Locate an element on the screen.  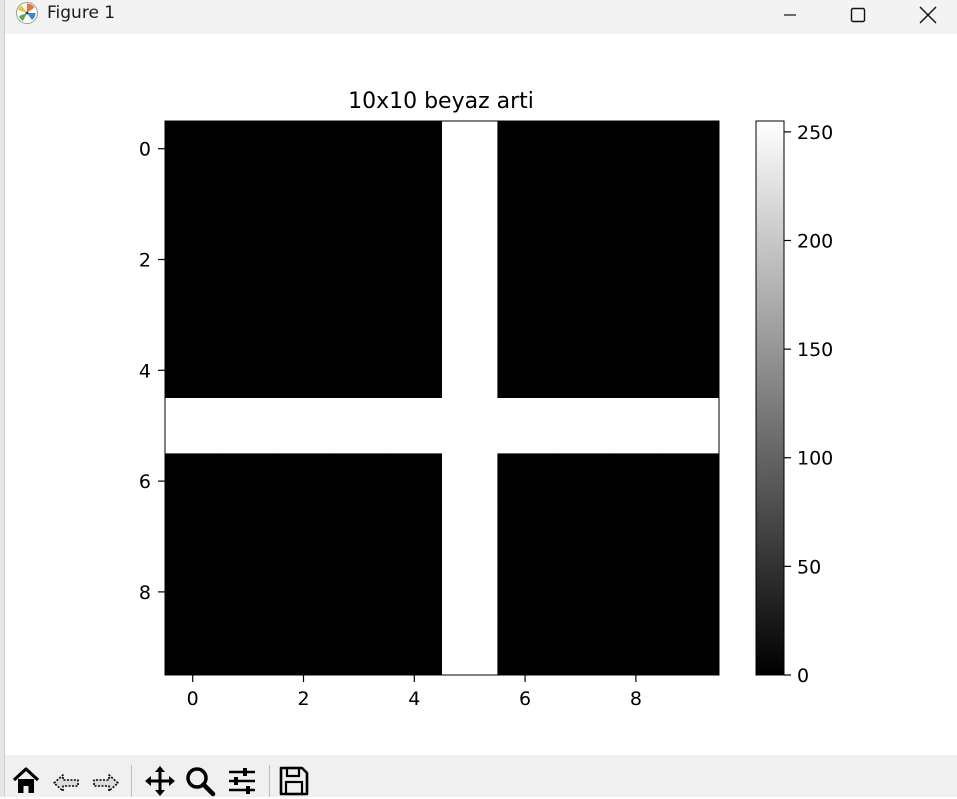
x-tick-label: 2 is located at coordinates (303, 699).